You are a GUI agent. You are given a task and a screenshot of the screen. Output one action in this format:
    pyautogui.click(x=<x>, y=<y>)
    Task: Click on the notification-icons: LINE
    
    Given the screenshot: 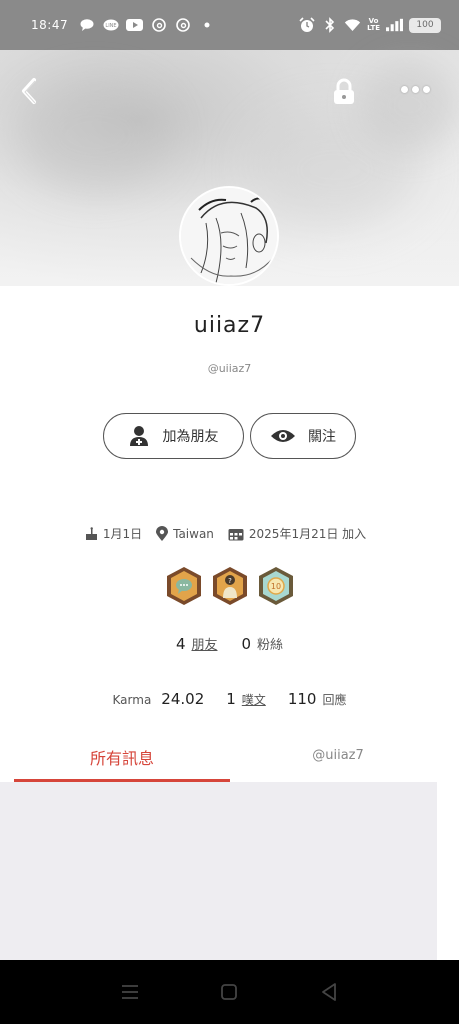 What is the action you would take?
    pyautogui.click(x=146, y=25)
    